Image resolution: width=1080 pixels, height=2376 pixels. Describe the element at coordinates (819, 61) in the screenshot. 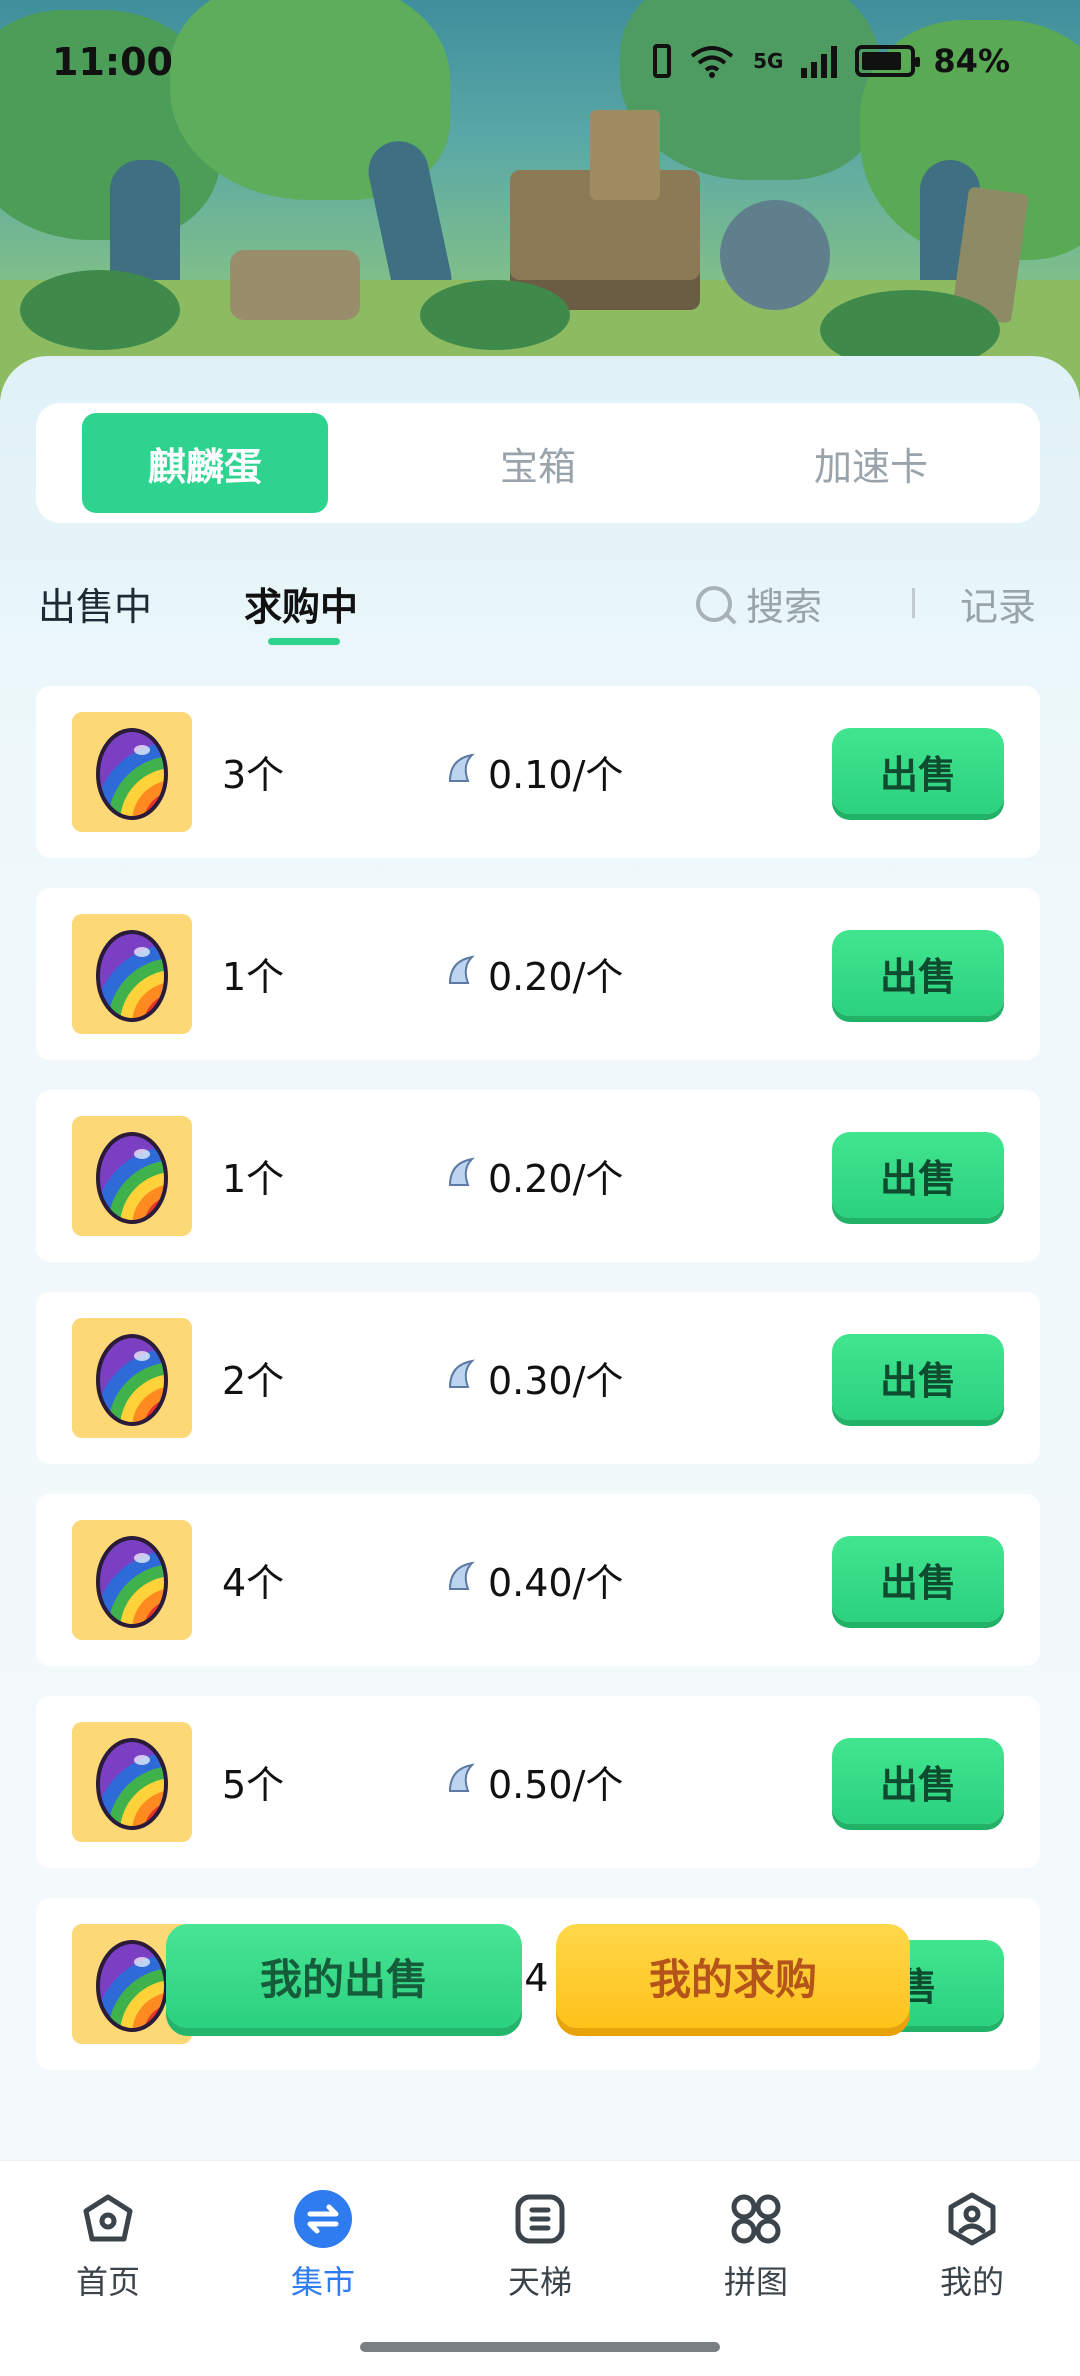

I see `signal-icon` at that location.